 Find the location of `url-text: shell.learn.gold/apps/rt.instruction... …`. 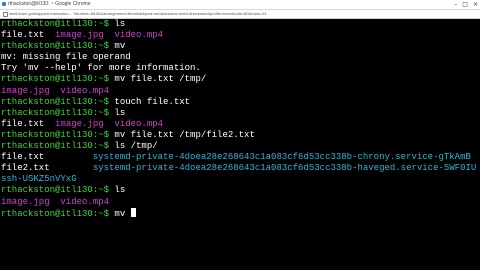

url-text: shell.learn.gold/apps/rt.instruction... … is located at coordinates (239, 14).